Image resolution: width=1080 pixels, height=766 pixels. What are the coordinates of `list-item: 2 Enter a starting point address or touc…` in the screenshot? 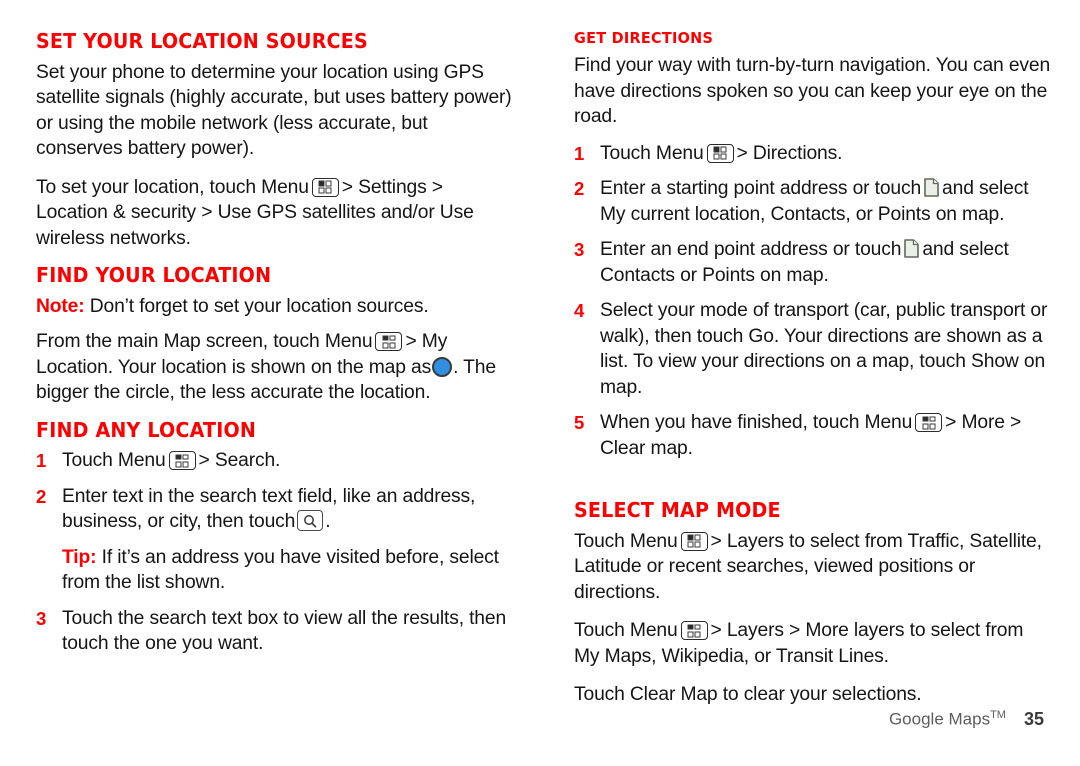 It's located at (813, 201).